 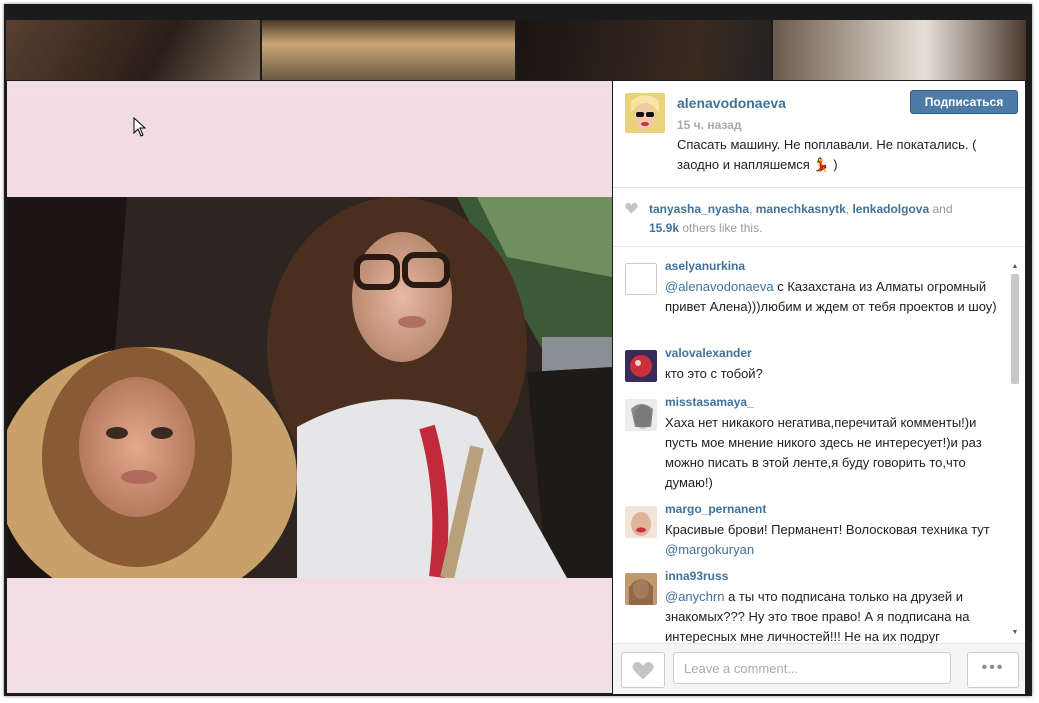 What do you see at coordinates (696, 576) in the screenshot?
I see `commenter-username: inna93russ` at bounding box center [696, 576].